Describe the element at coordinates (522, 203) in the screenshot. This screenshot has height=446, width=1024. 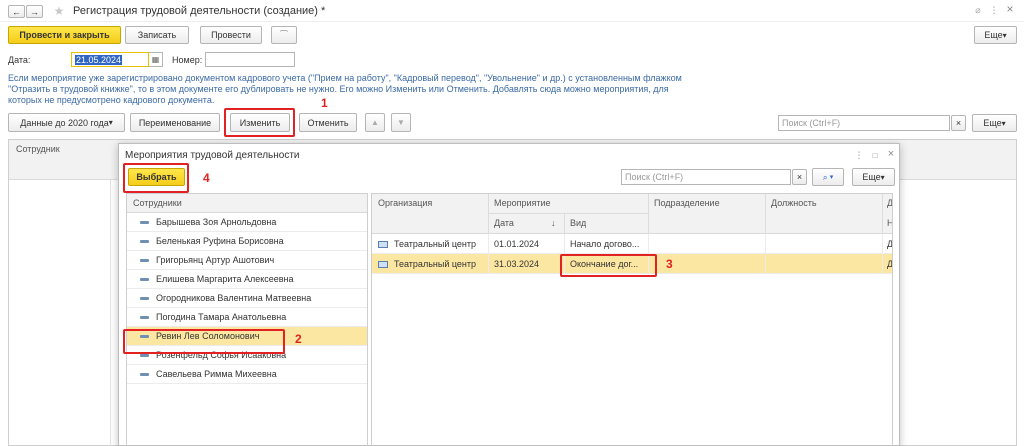
I see `col-event: Мероприятие` at that location.